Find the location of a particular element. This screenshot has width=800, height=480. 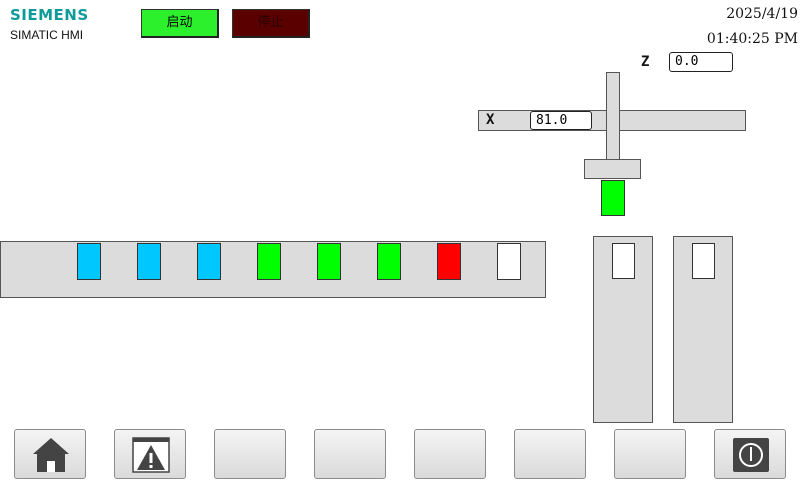

z-position-field: 0.0 is located at coordinates (701, 62).